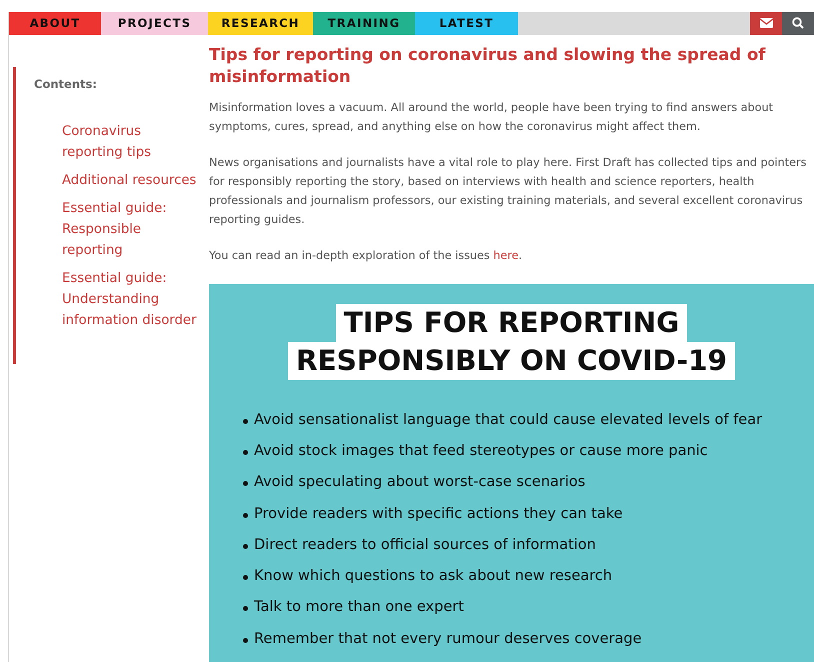 This screenshot has height=662, width=814. What do you see at coordinates (528, 521) in the screenshot?
I see `tip-item: Provide readers with specific actions they can take` at bounding box center [528, 521].